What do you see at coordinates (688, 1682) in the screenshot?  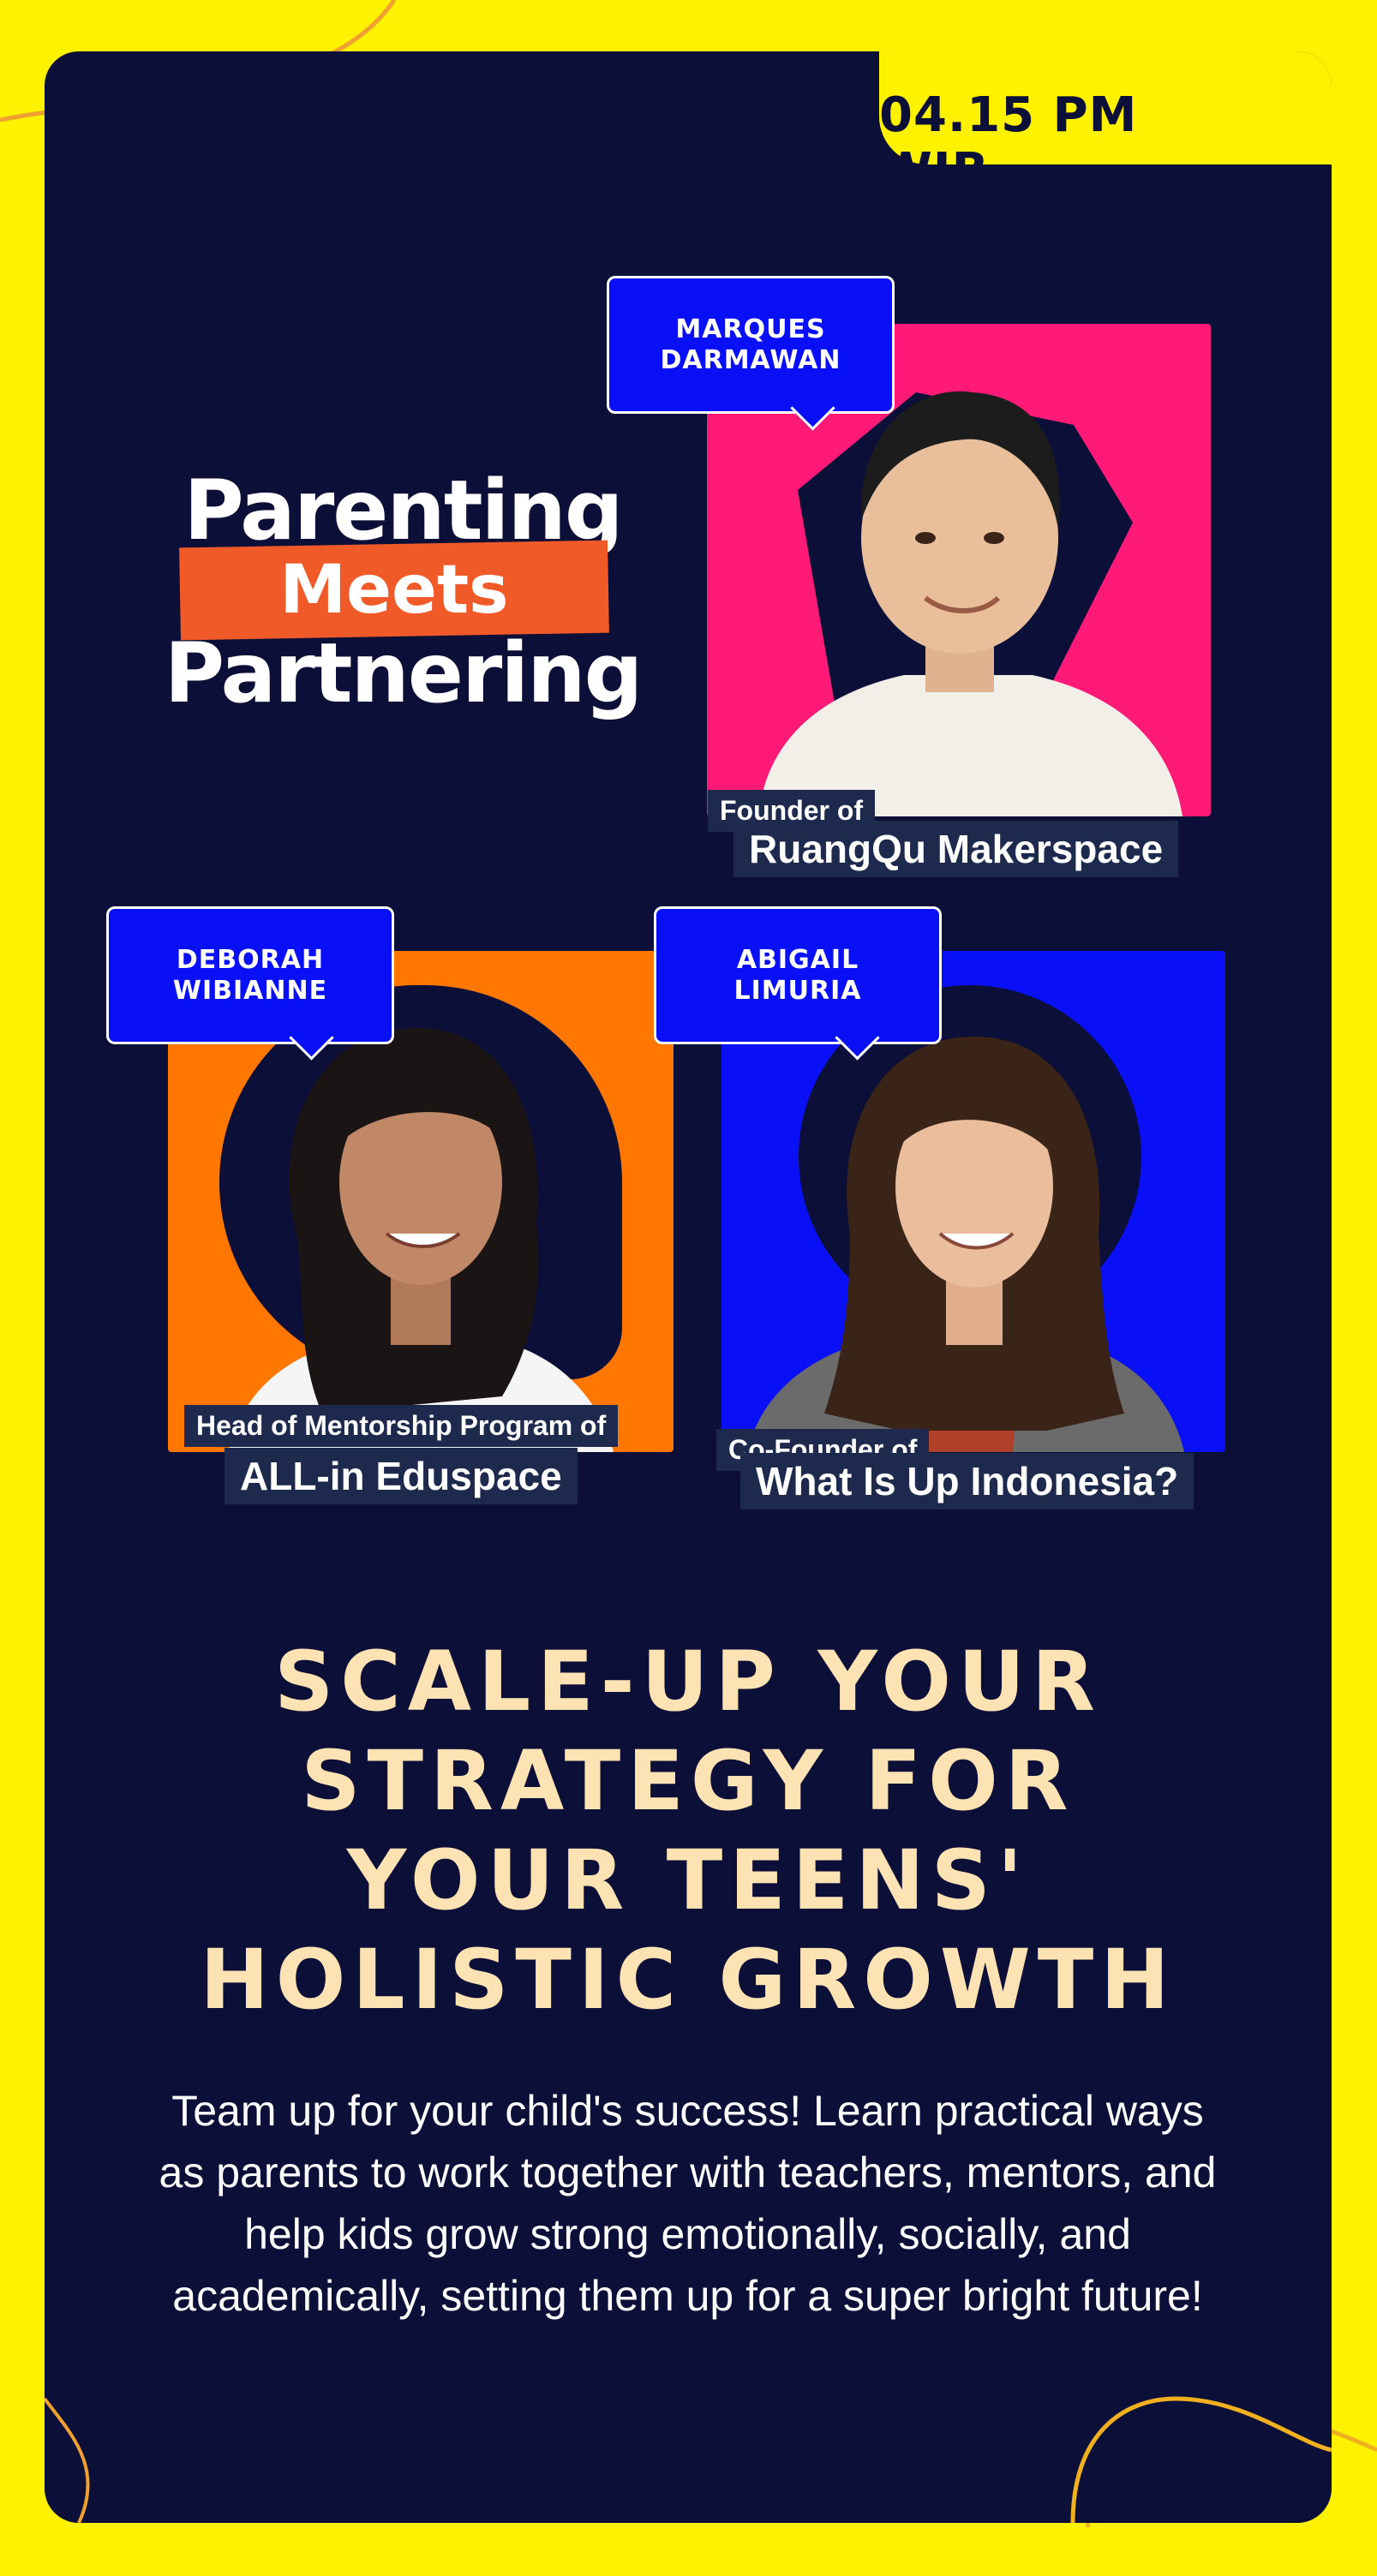 I see `headline-line-1: SCALE-UP YOUR` at bounding box center [688, 1682].